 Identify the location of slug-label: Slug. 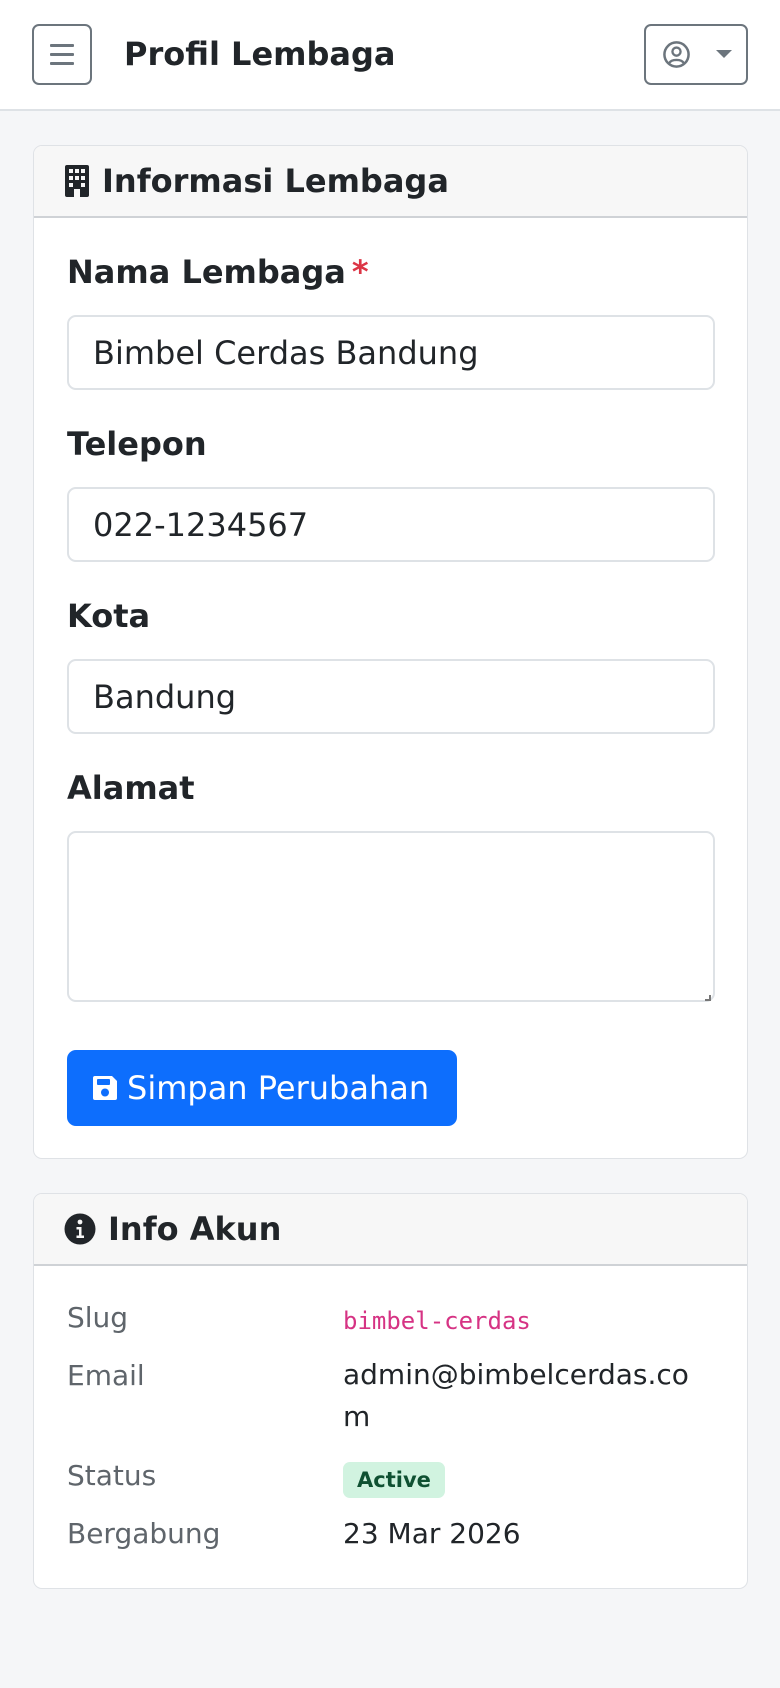
(98, 1317).